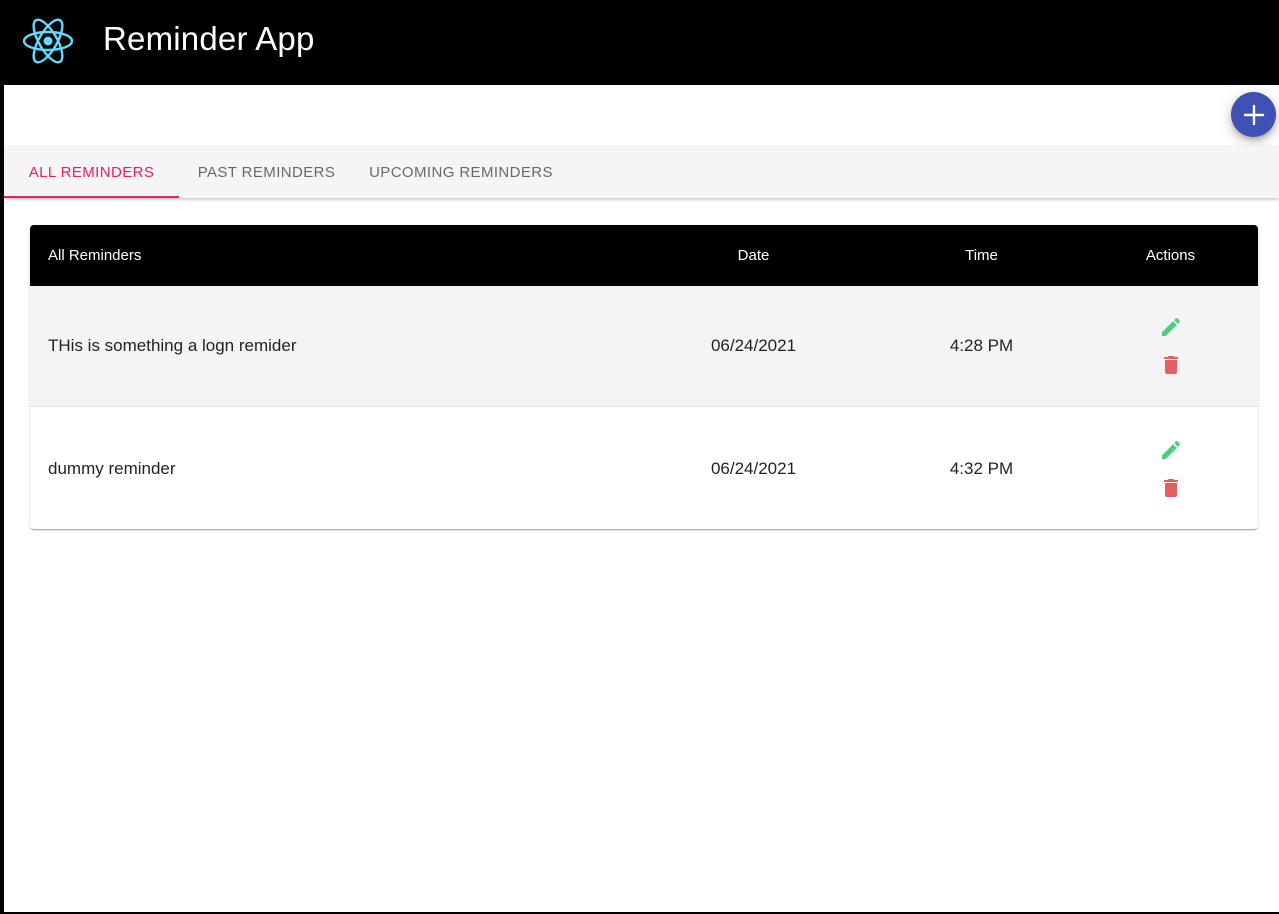 This screenshot has width=1279, height=914. I want to click on app-bar: Reminder App, so click(641, 42).